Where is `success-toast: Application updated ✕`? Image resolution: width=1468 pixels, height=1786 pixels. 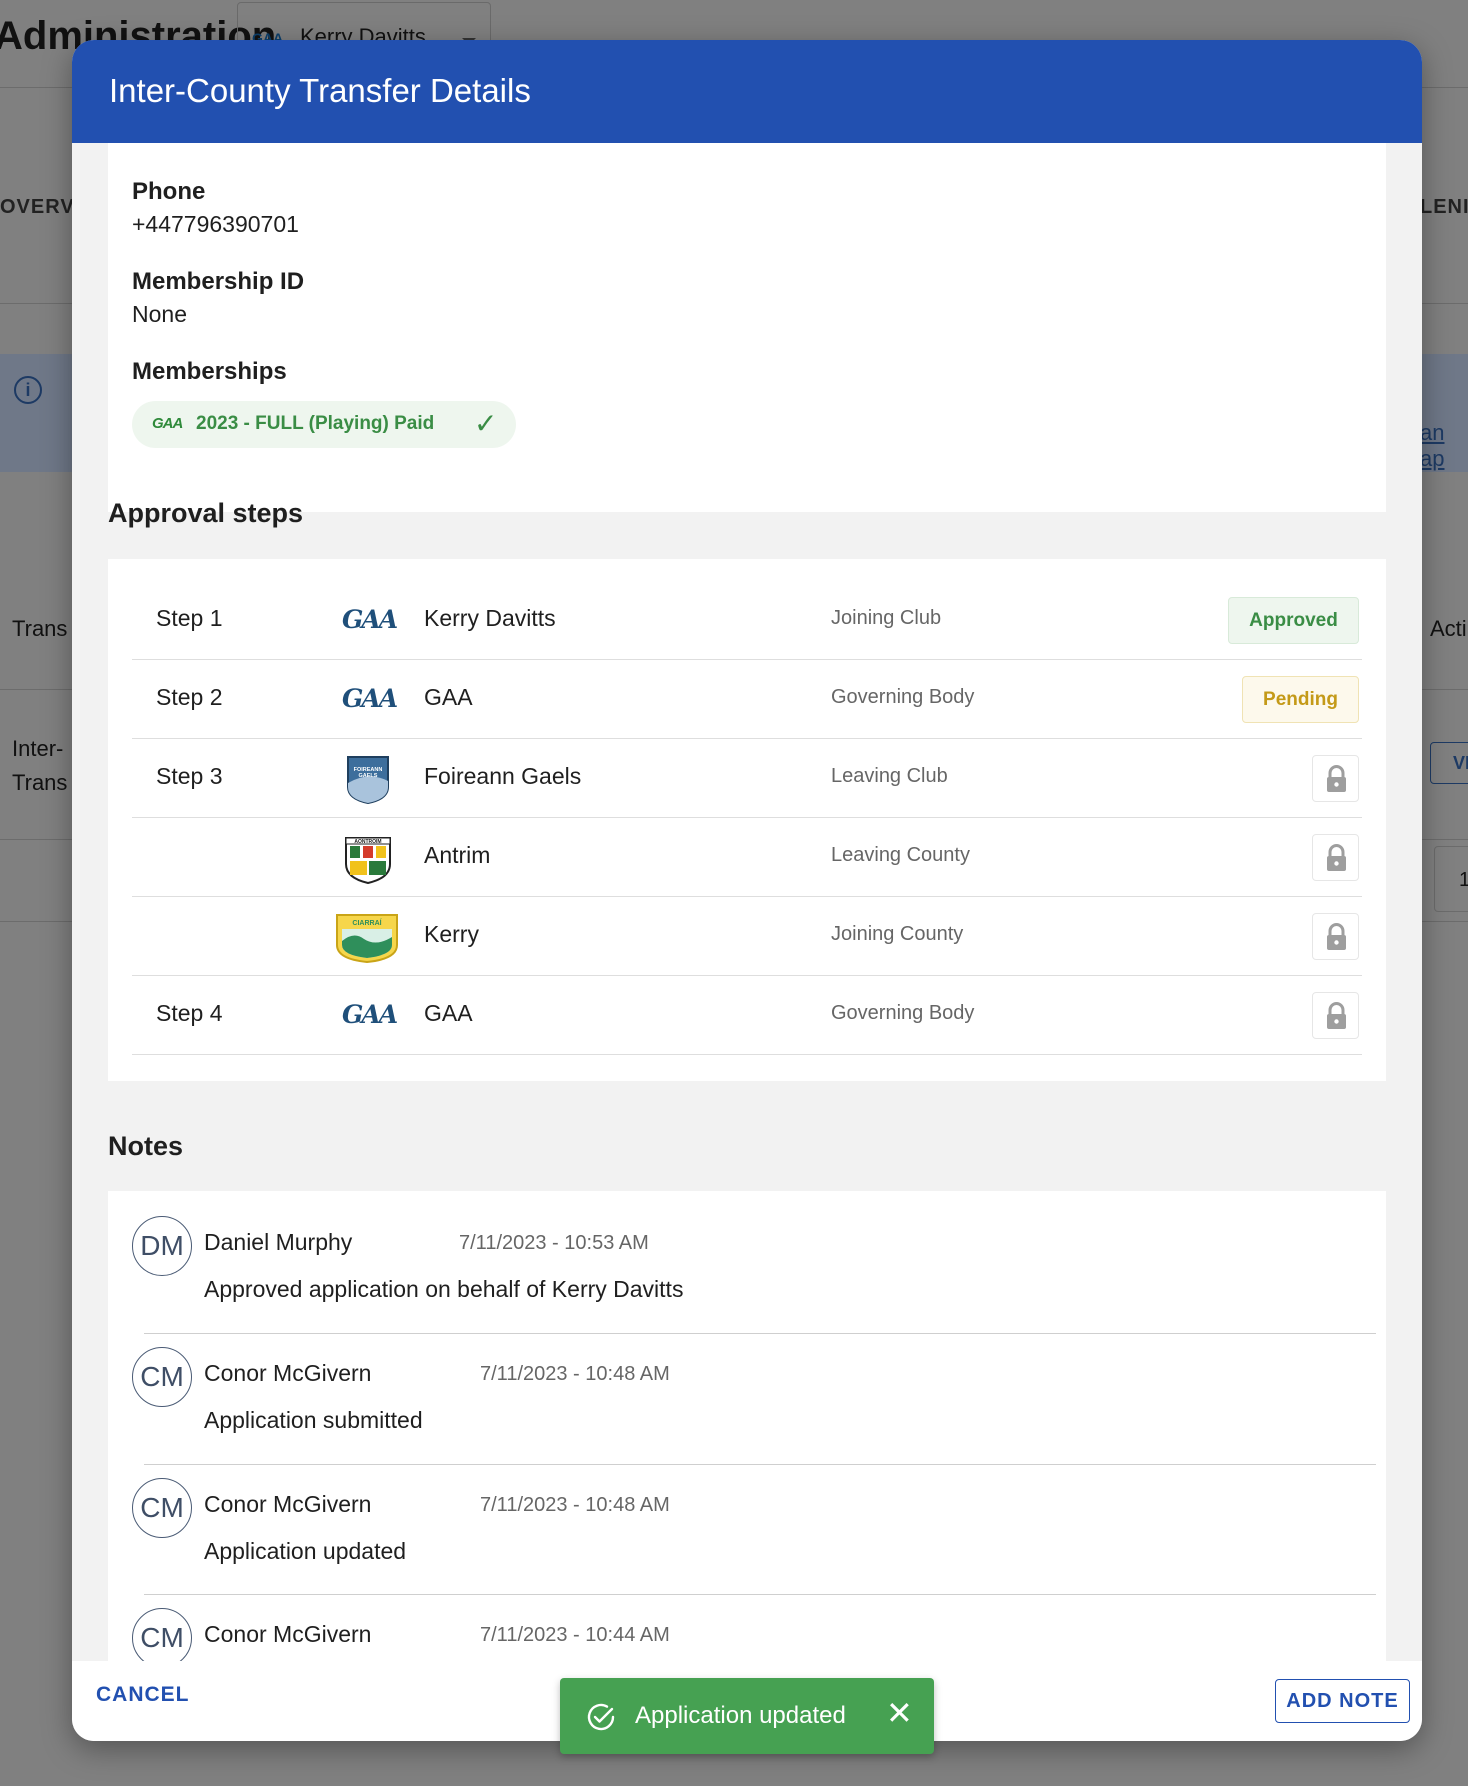
success-toast: Application updated ✕ is located at coordinates (747, 1716).